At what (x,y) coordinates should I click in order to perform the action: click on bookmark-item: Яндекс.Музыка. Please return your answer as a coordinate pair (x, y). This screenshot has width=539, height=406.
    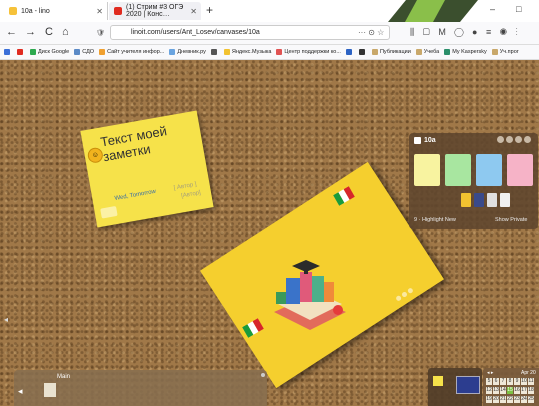
    Looking at the image, I should click on (247, 52).